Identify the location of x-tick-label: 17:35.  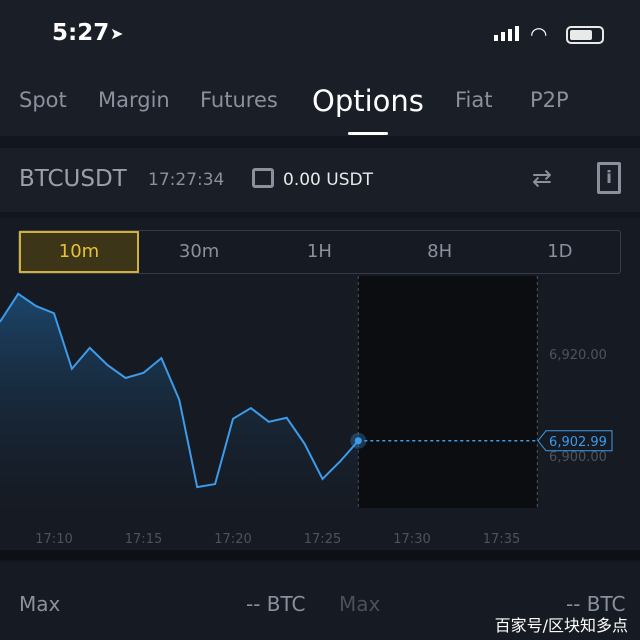
(501, 539).